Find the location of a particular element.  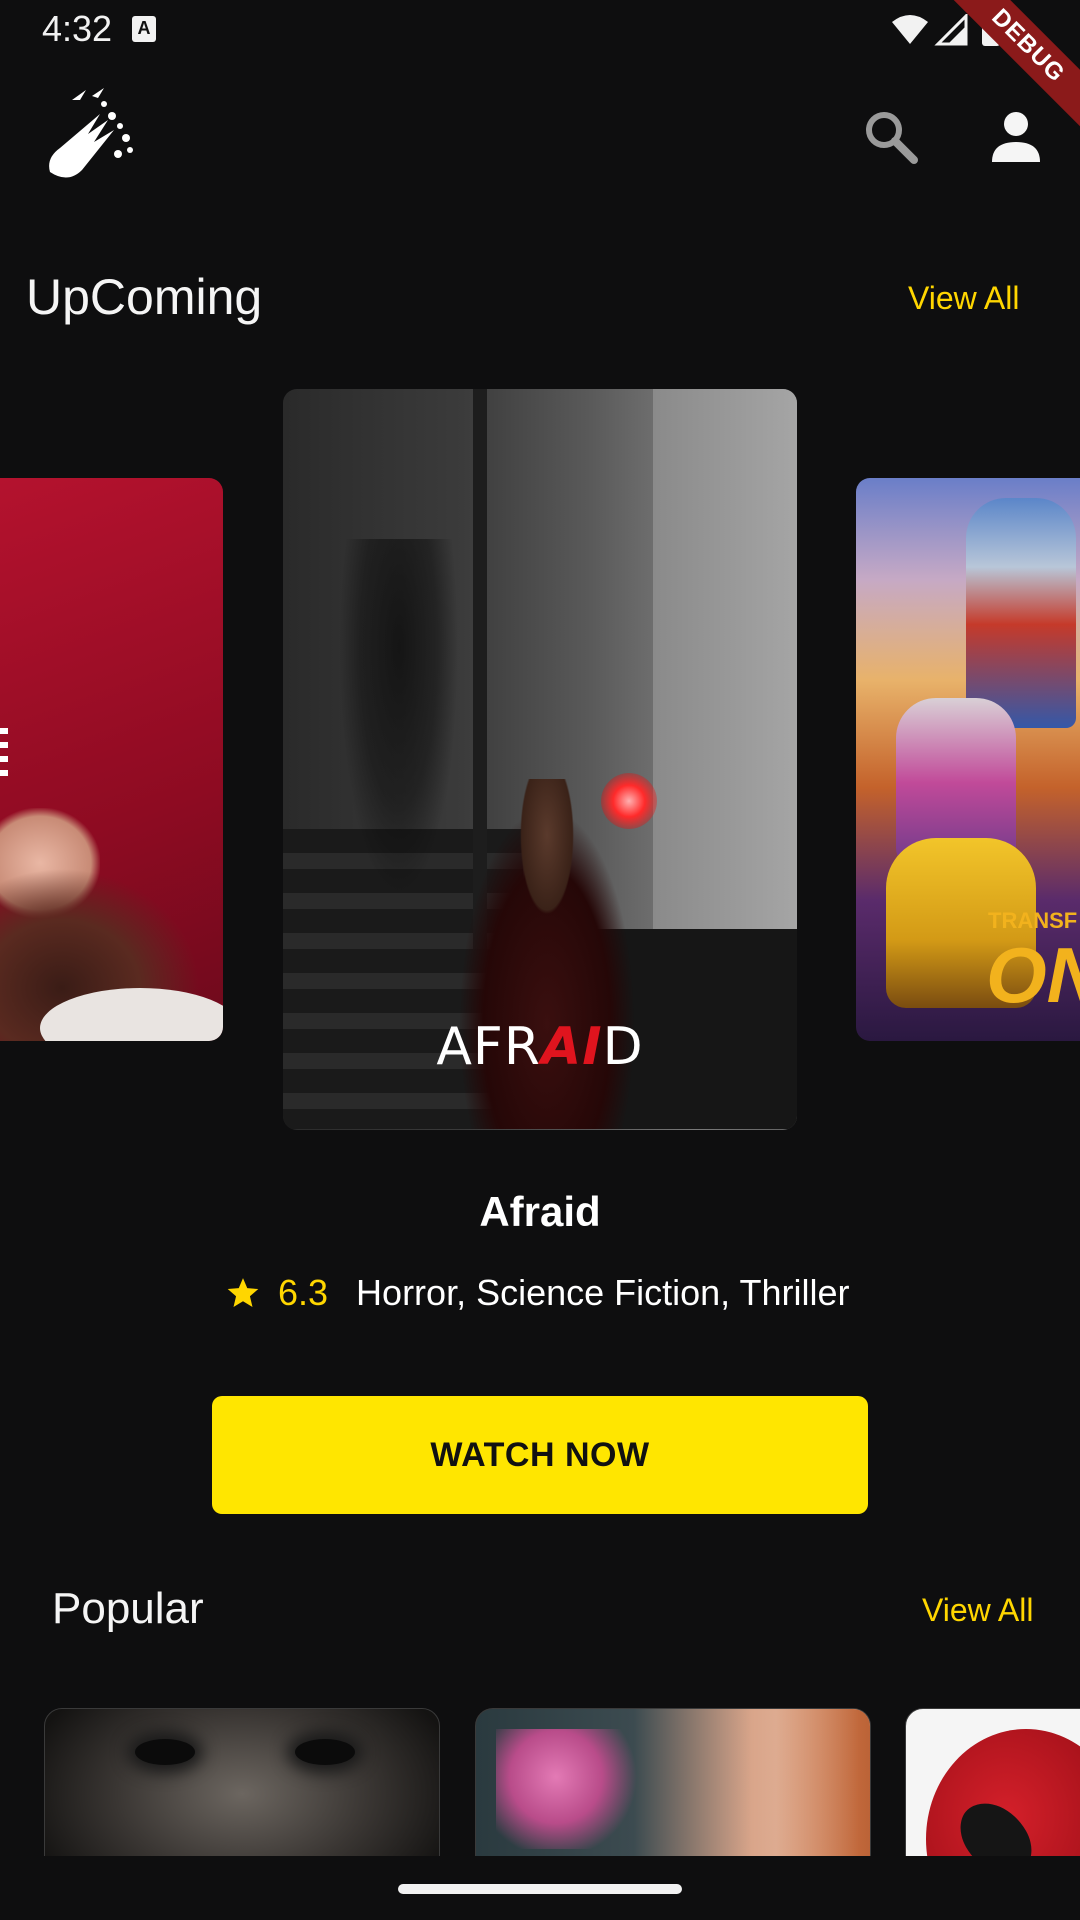

rating-value: 6.3 is located at coordinates (303, 1292).